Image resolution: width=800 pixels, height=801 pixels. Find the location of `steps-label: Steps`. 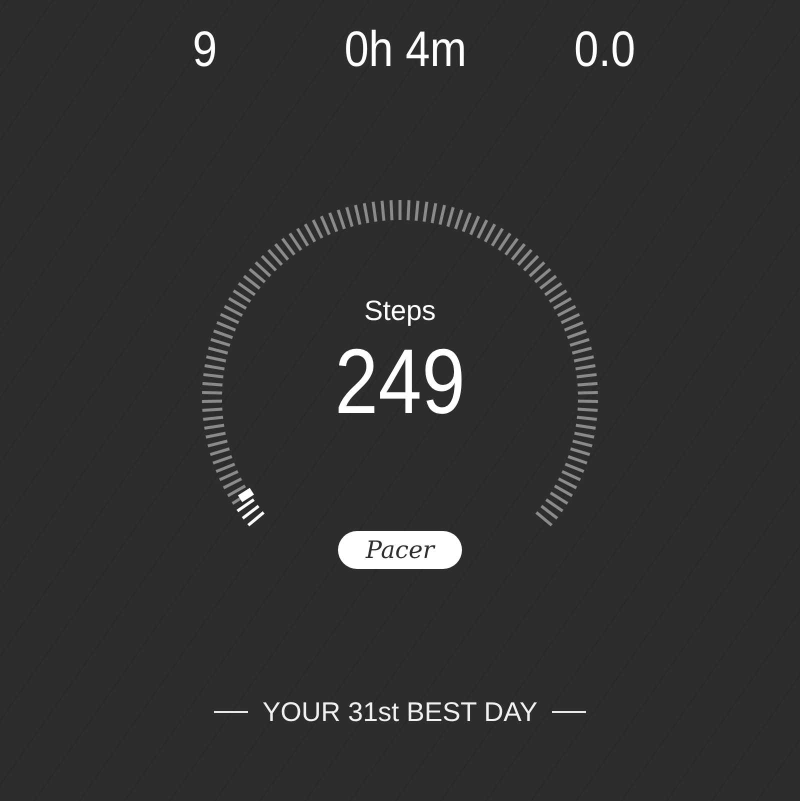

steps-label: Steps is located at coordinates (400, 311).